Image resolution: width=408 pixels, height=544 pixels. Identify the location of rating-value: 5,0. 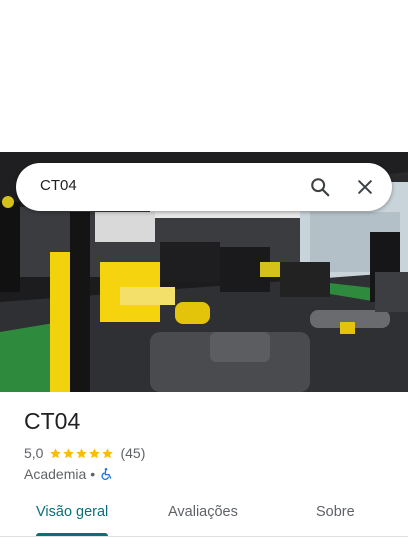
(34, 453).